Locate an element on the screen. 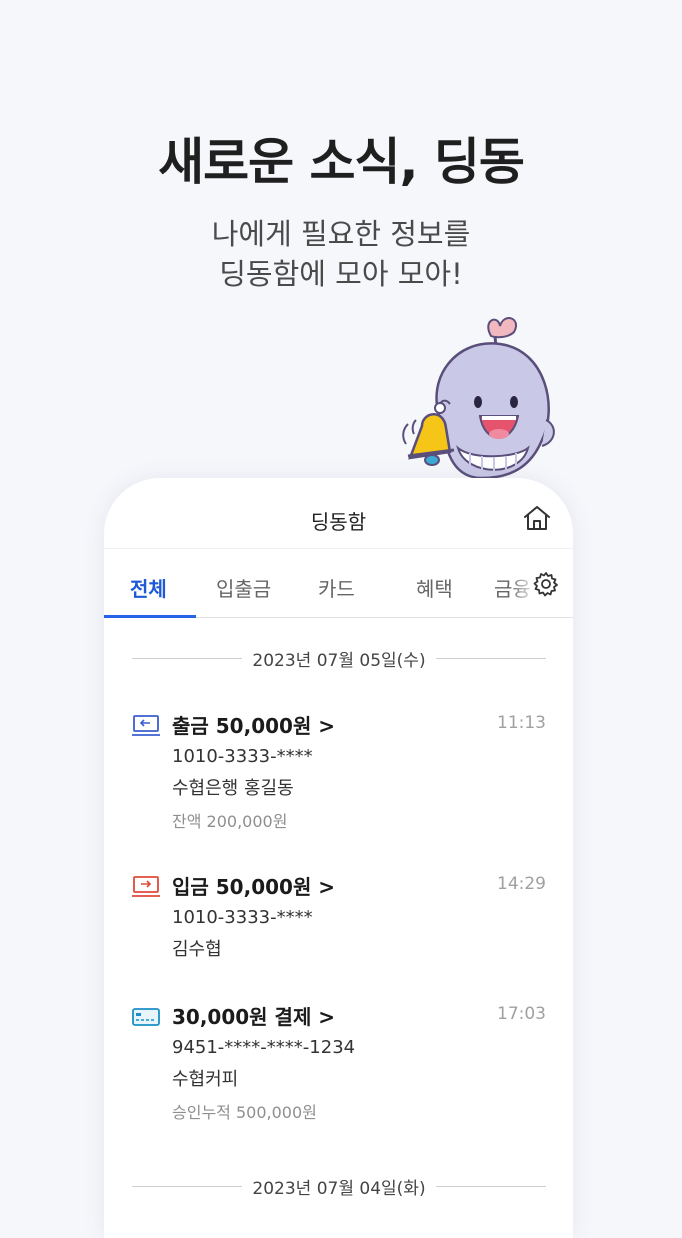 This screenshot has height=1238, width=682. transaction-detail: 수협커피 is located at coordinates (205, 1079).